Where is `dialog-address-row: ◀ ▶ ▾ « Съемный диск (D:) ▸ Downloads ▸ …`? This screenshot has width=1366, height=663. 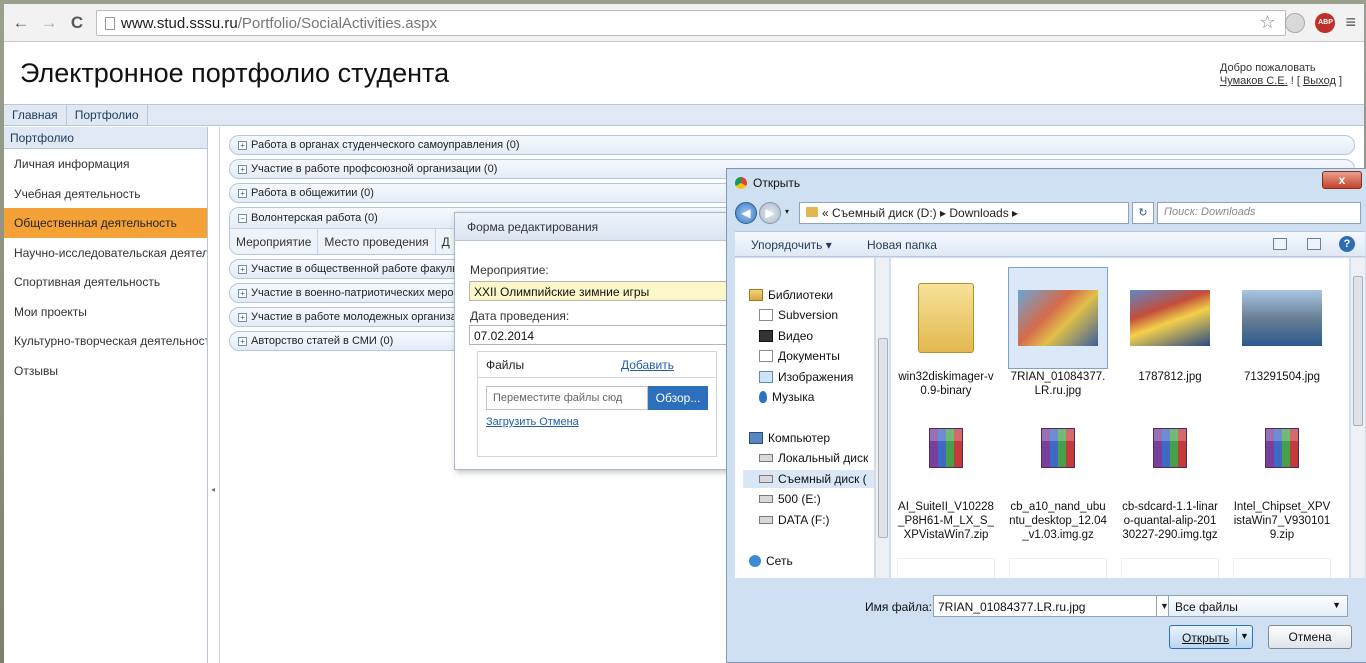
dialog-address-row: ◀ ▶ ▾ « Съемный диск (D:) ▸ Downloads ▸ … is located at coordinates (1050, 213).